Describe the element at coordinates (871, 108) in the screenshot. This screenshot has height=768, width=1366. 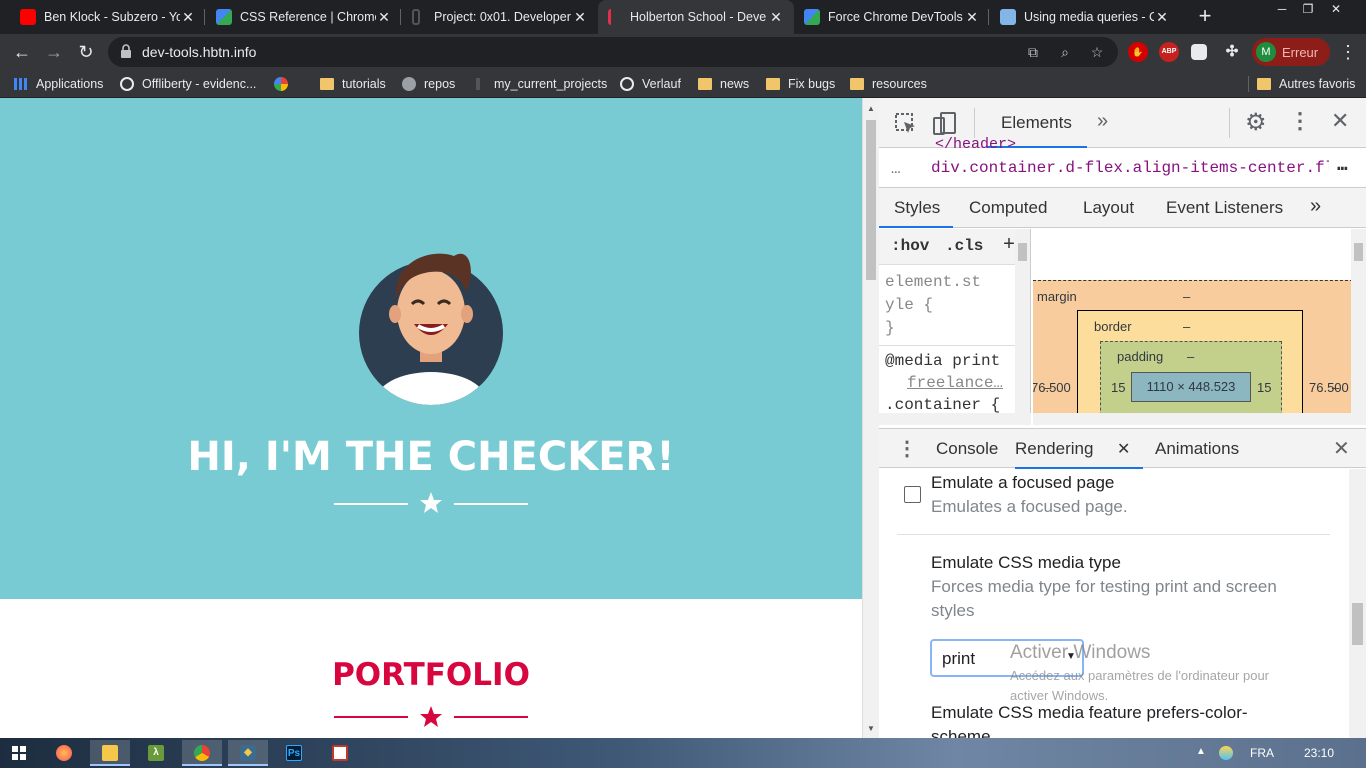
I see `scroll-up-arrow-icon: ▲` at that location.